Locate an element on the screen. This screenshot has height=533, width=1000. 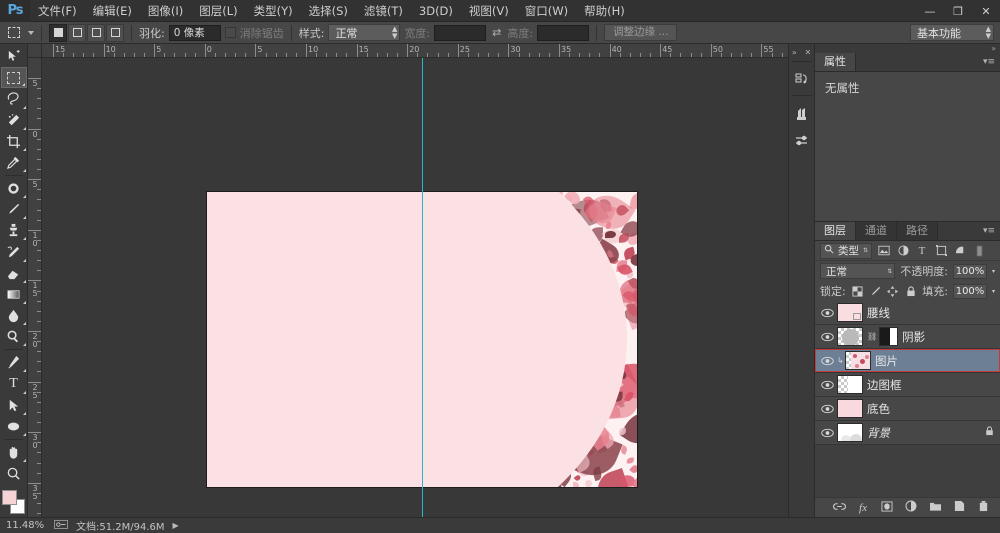
crop-tool is located at coordinates (14, 141).